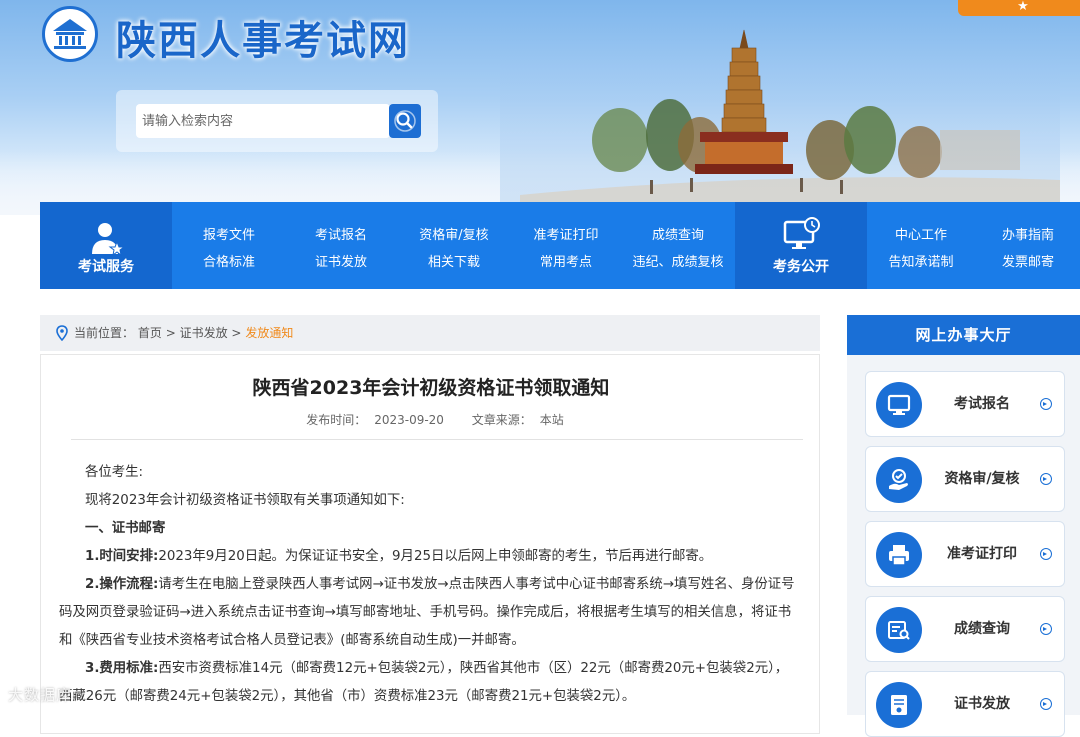 This screenshot has height=737, width=1080. I want to click on site-title: 陕西人事考试网, so click(263, 37).